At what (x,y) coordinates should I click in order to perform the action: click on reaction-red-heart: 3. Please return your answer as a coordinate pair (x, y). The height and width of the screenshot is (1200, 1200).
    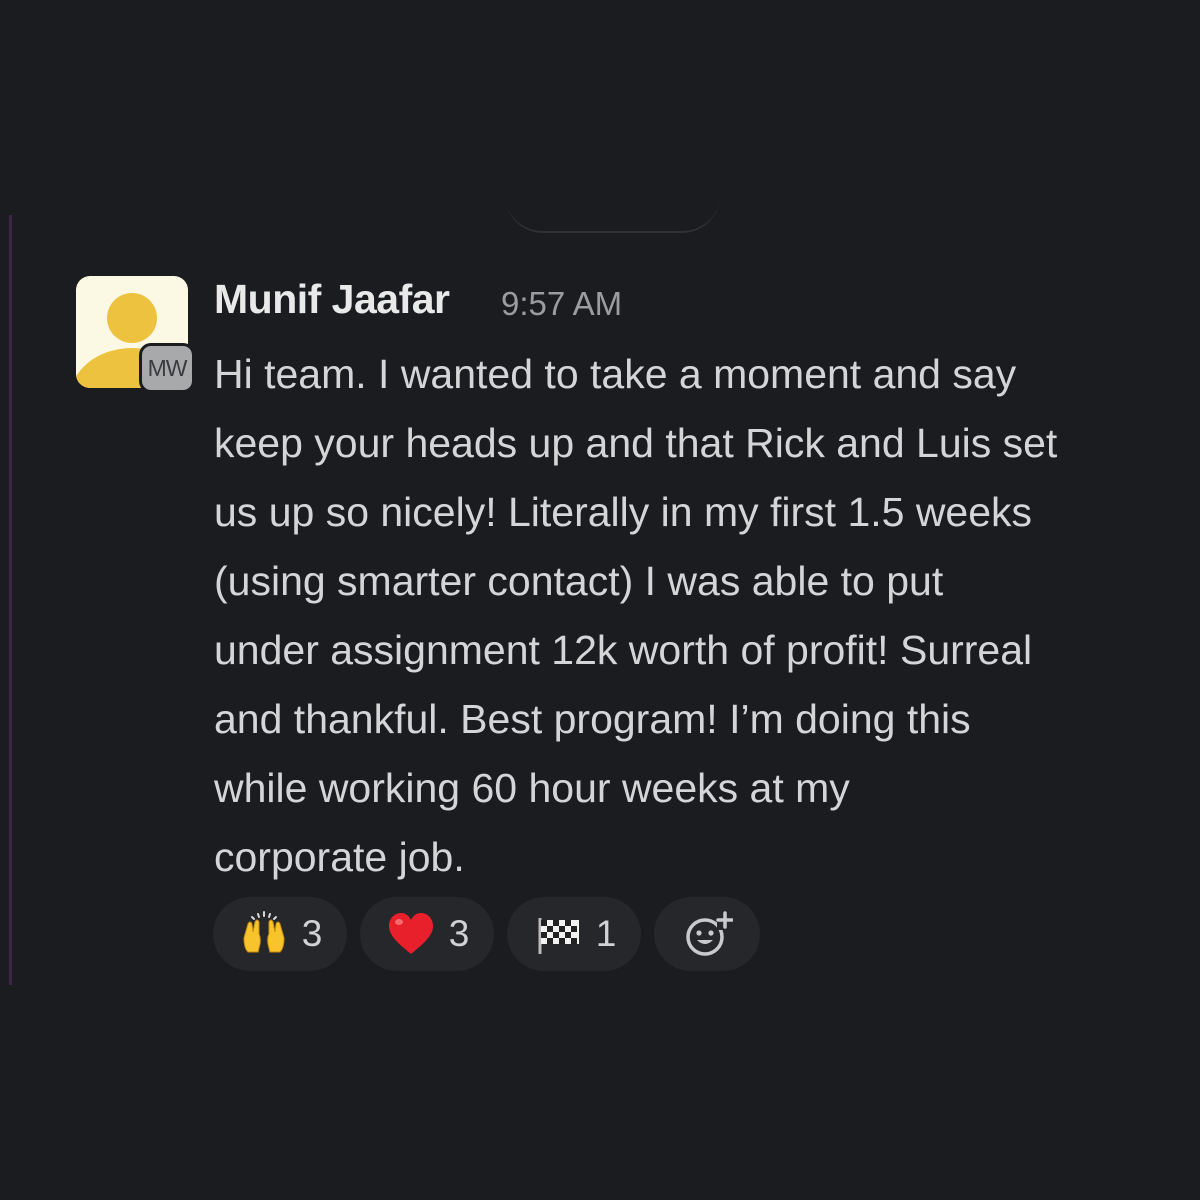
    Looking at the image, I should click on (427, 934).